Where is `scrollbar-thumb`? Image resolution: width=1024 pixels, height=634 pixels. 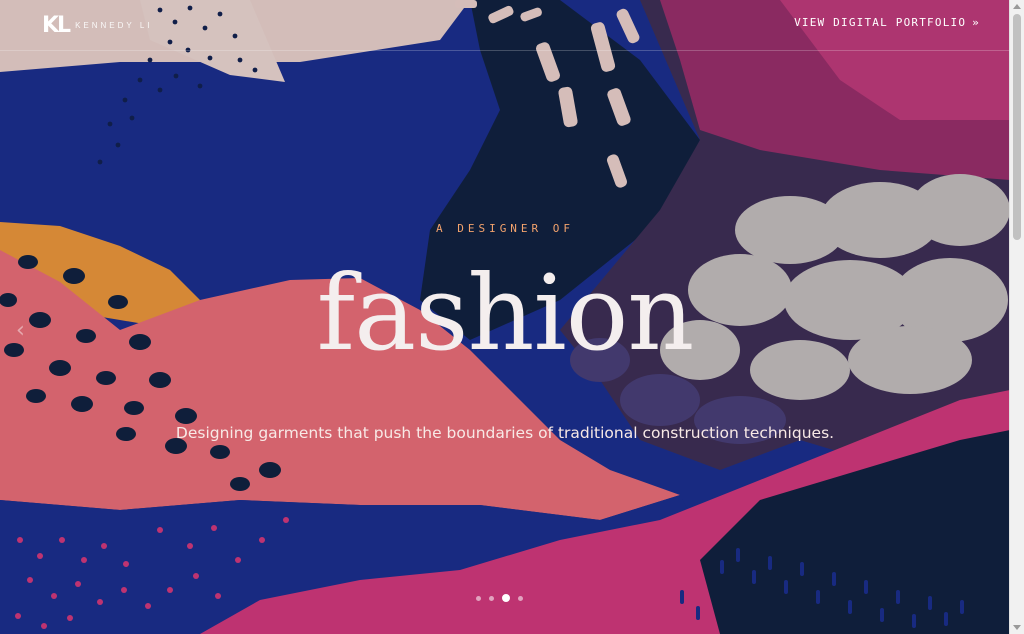
scrollbar-thumb is located at coordinates (1017, 127).